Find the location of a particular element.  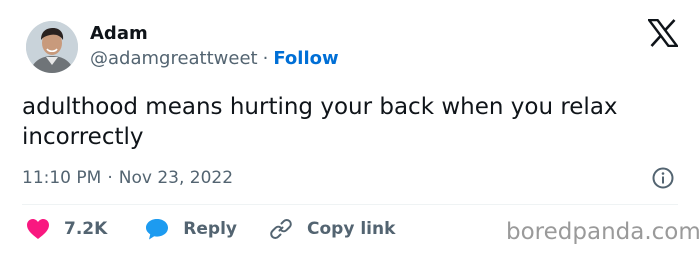

reply-label: Reply is located at coordinates (210, 229).